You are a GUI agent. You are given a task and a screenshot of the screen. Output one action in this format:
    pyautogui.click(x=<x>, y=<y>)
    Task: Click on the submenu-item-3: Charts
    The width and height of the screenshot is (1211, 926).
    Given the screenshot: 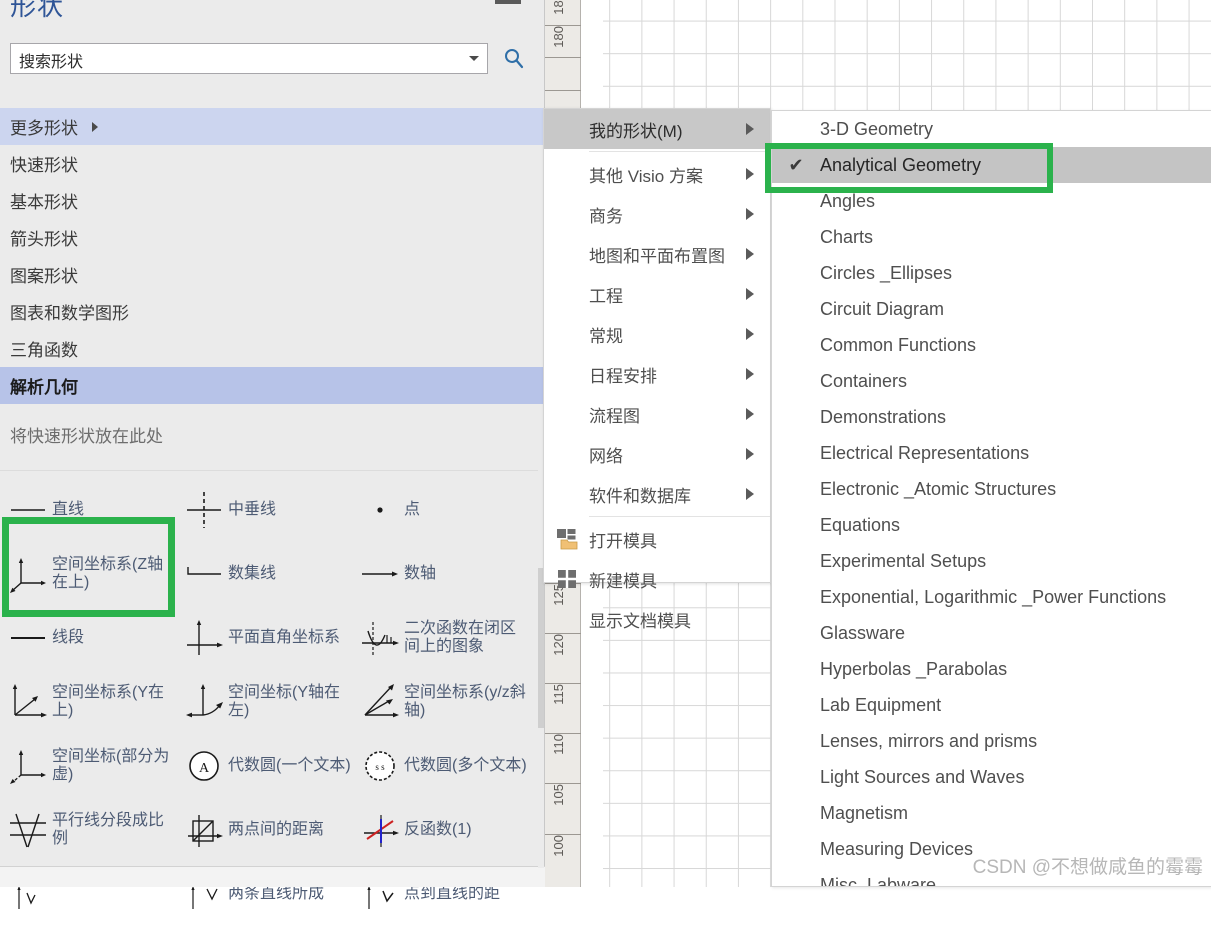 What is the action you would take?
    pyautogui.click(x=991, y=237)
    